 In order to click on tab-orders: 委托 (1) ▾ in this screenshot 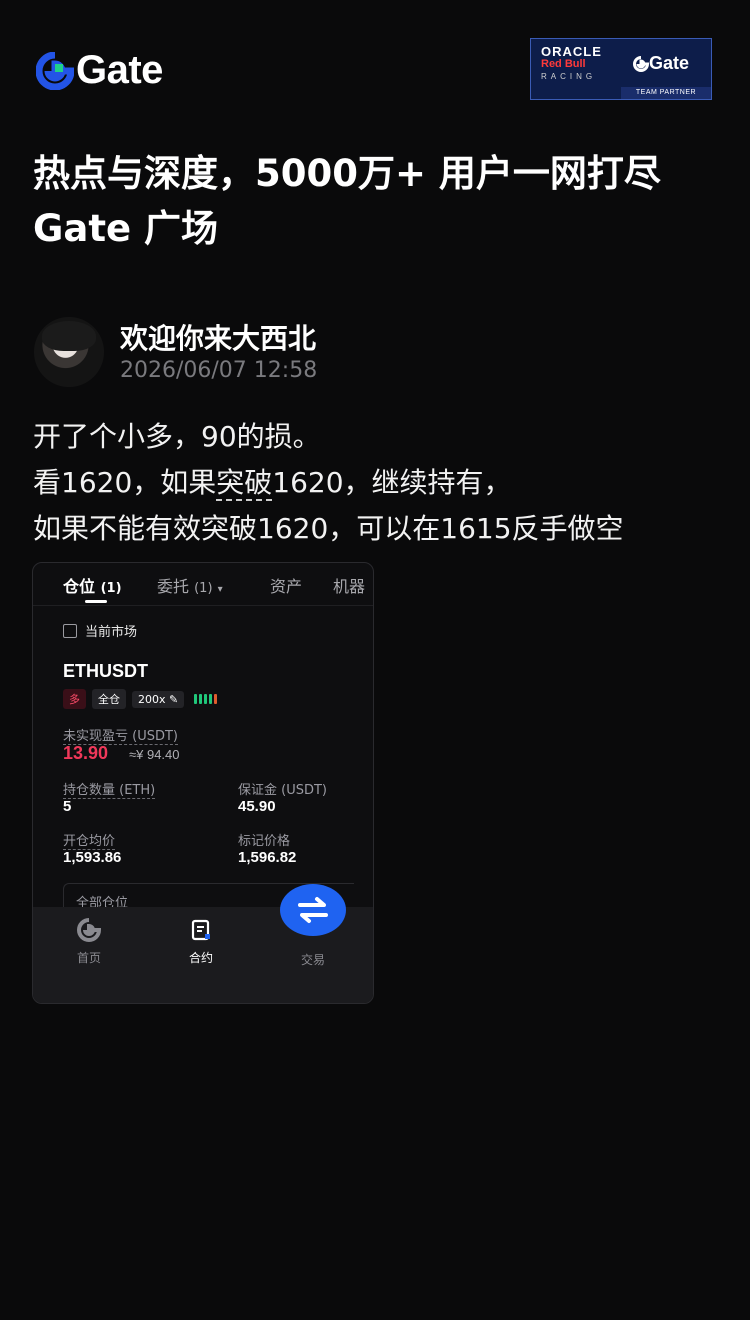, I will do `click(190, 585)`.